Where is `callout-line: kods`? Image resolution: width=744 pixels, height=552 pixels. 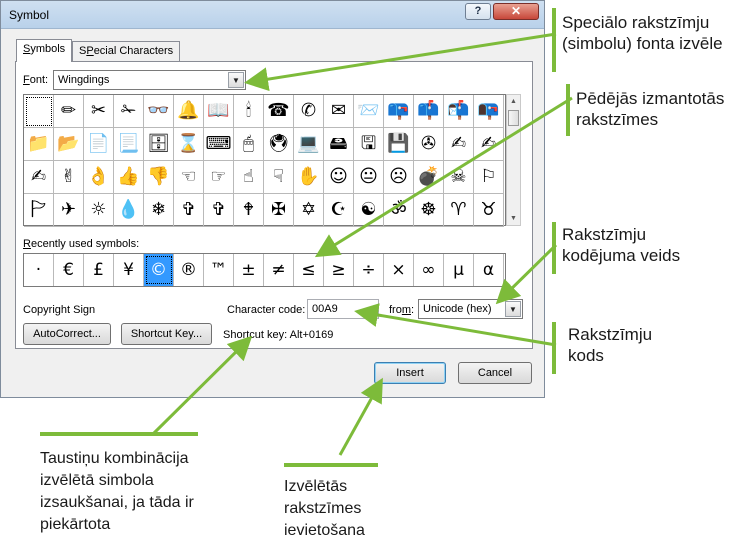 callout-line: kods is located at coordinates (586, 355).